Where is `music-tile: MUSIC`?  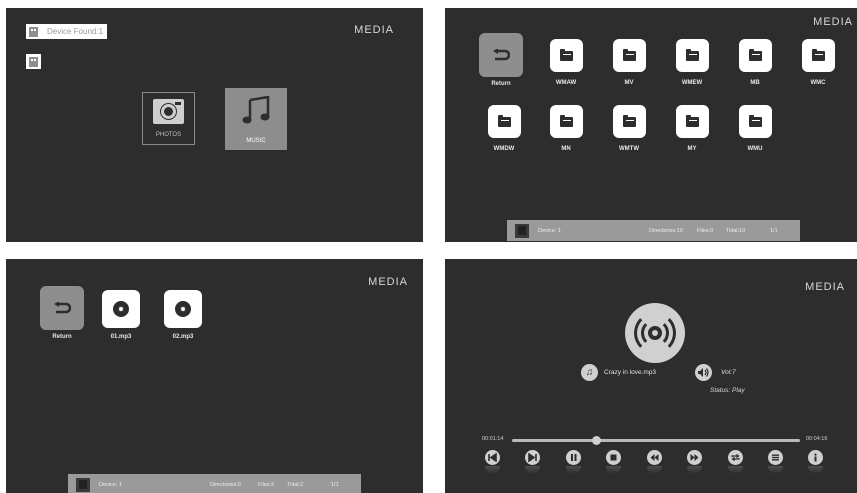
music-tile: MUSIC is located at coordinates (256, 119).